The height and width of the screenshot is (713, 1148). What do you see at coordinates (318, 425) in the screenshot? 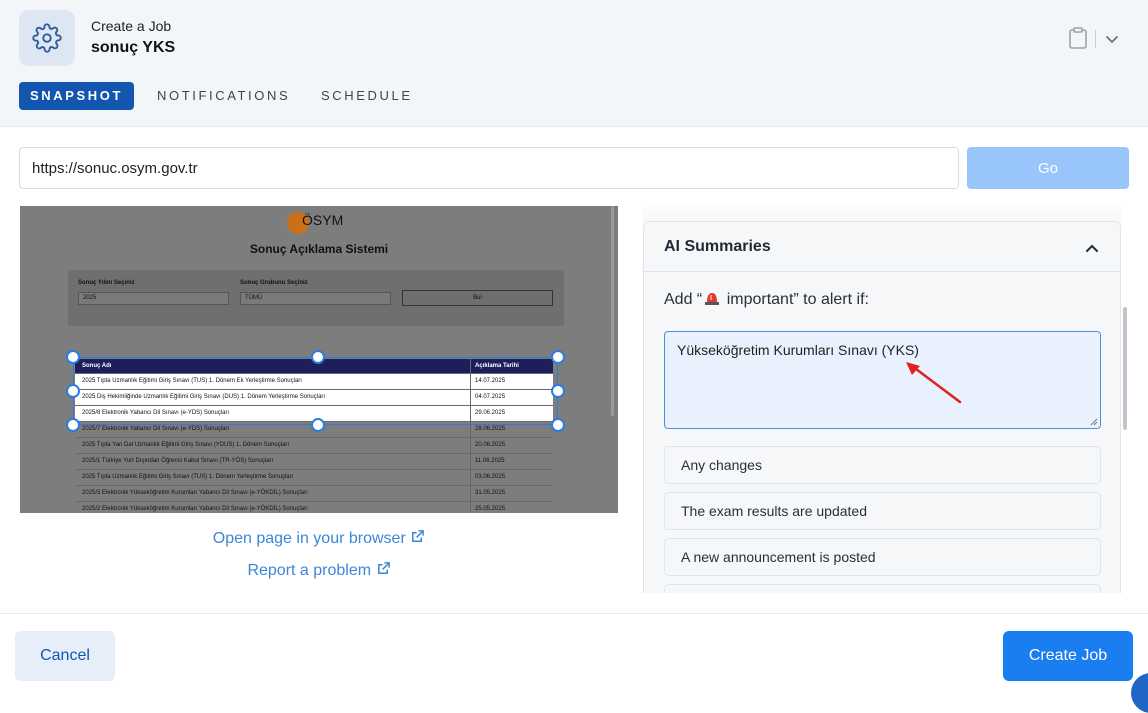
I see `resize-handle-bottom` at bounding box center [318, 425].